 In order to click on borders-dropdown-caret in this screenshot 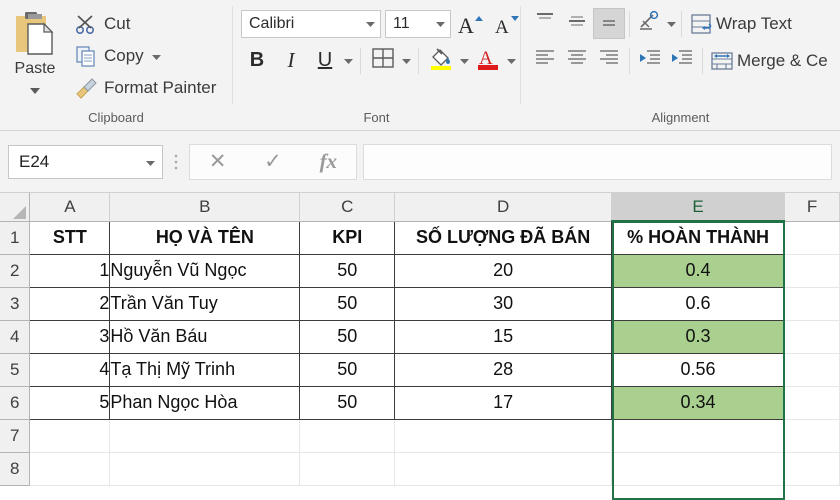, I will do `click(406, 61)`.